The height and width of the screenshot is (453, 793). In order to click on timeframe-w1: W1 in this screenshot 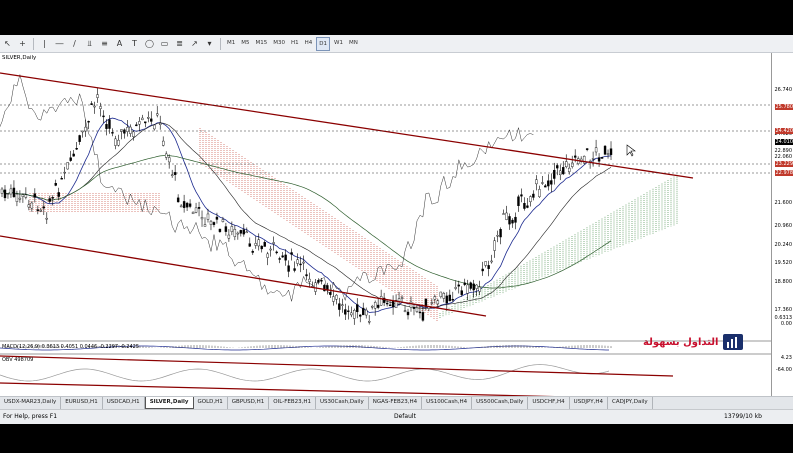, I will do `click(338, 43)`.